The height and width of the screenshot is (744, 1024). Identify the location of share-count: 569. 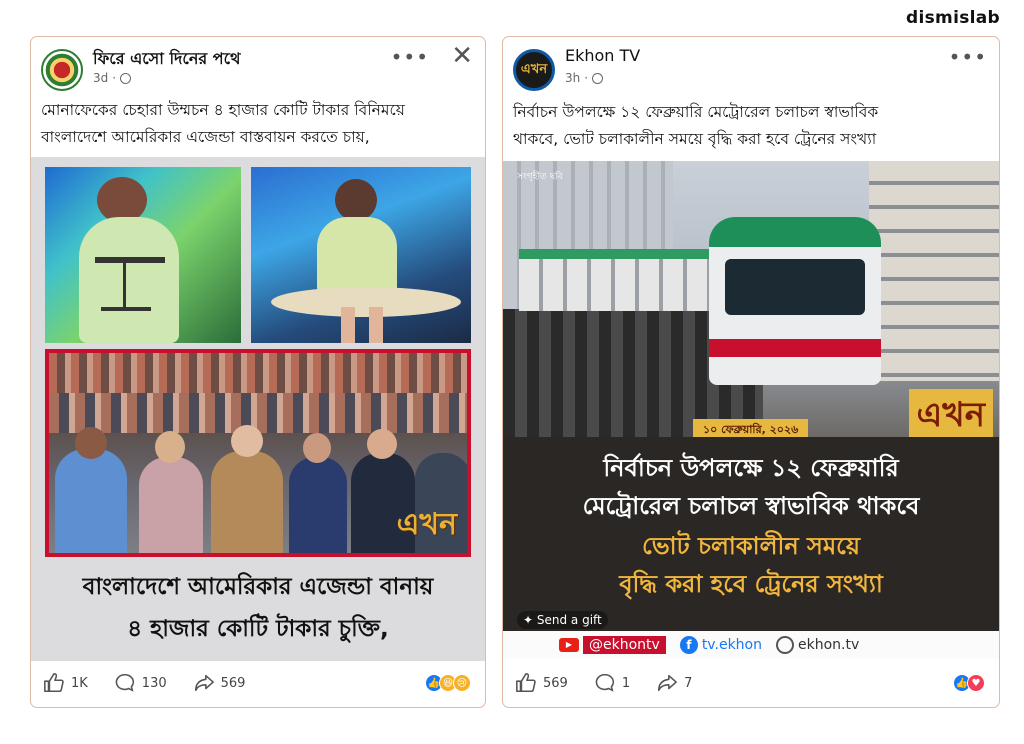
(233, 683).